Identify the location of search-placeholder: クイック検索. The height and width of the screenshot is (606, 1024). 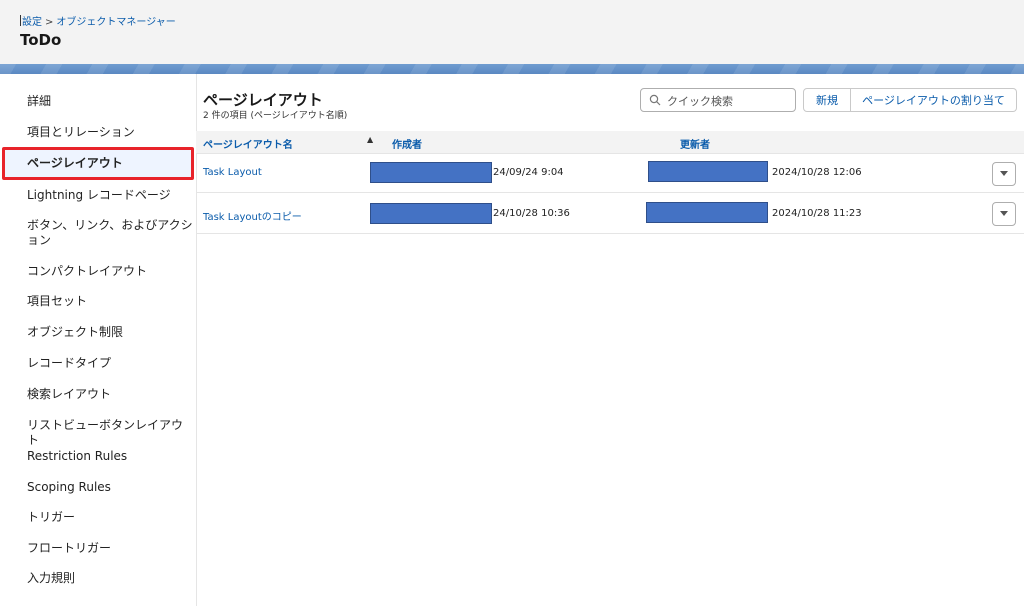
(700, 101).